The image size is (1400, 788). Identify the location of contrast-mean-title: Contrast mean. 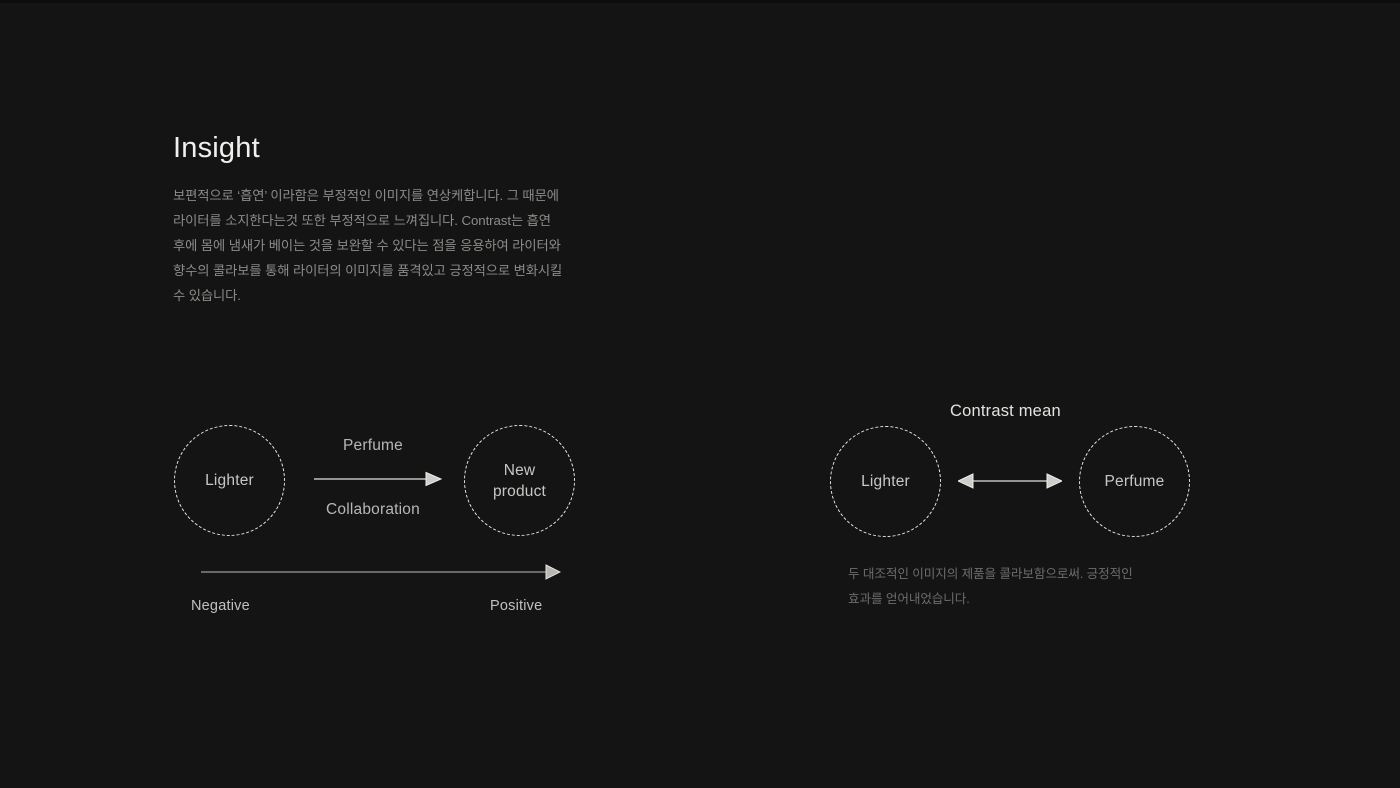
(1005, 411).